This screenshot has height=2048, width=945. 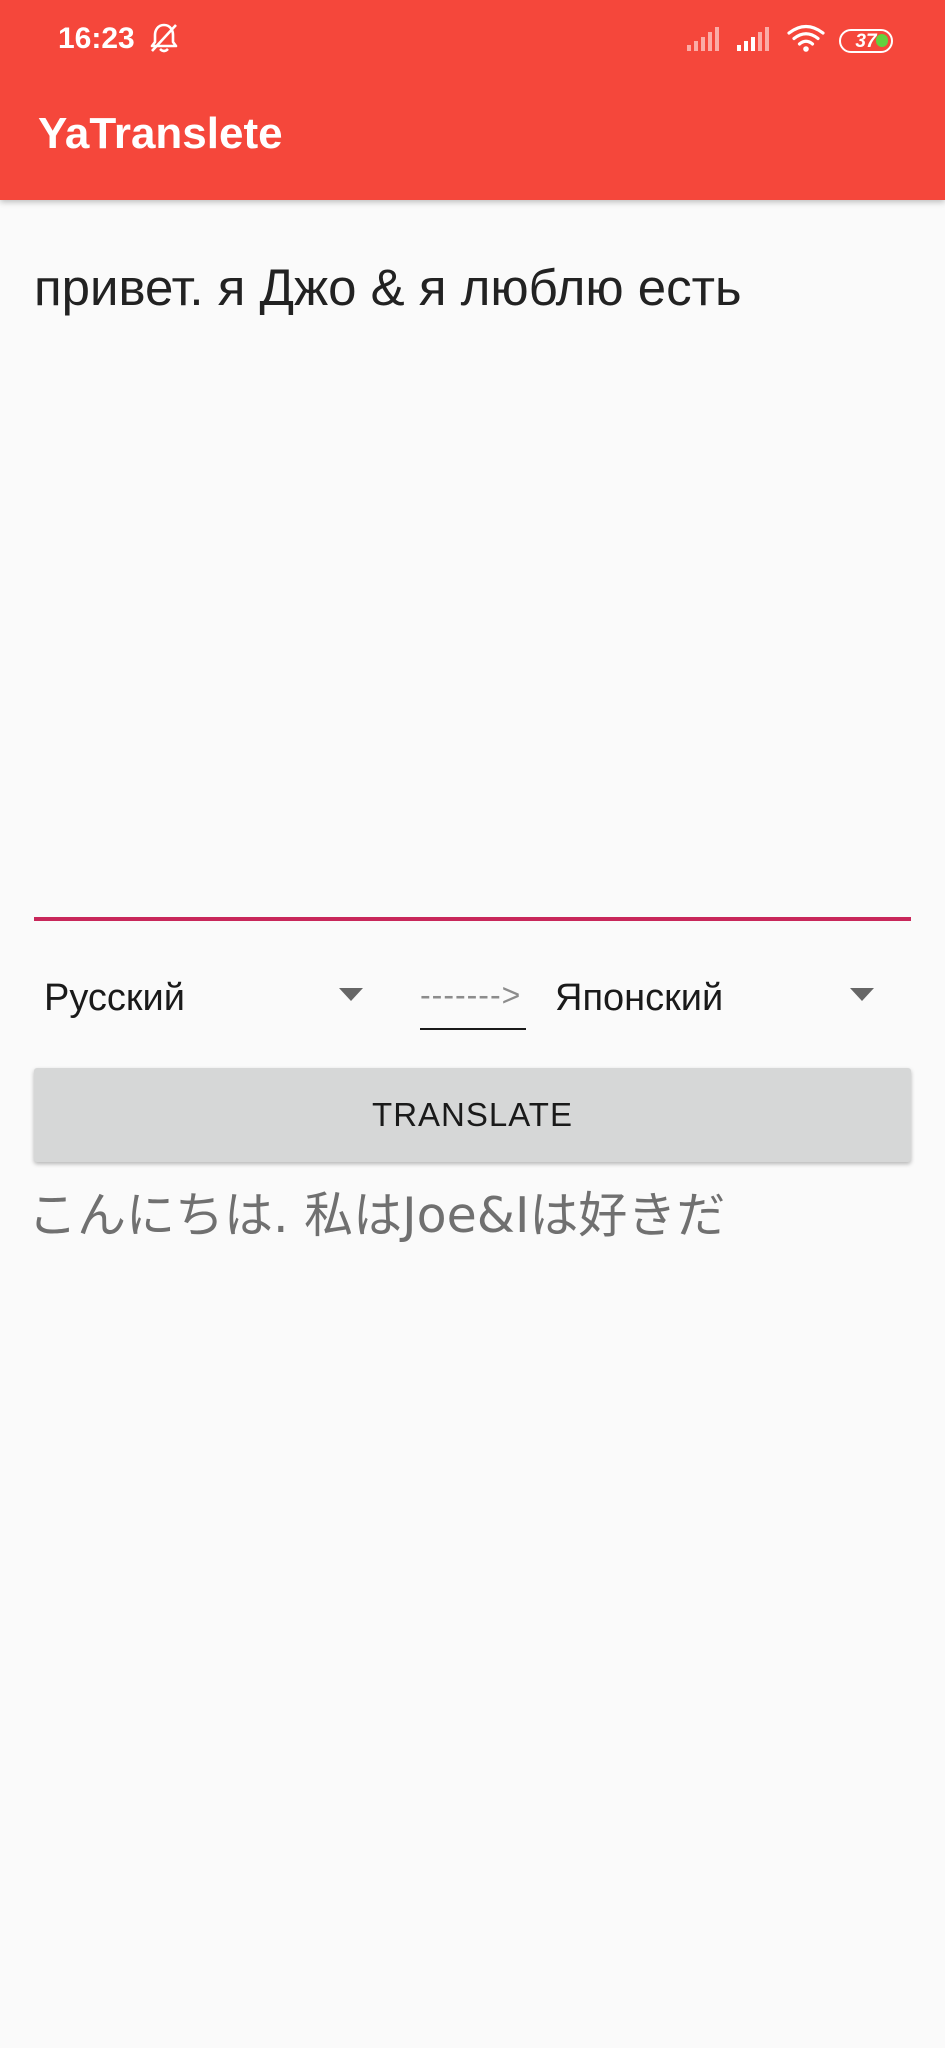 I want to click on source-text-input: привет. я Джо & я люблю есть, so click(x=469, y=288).